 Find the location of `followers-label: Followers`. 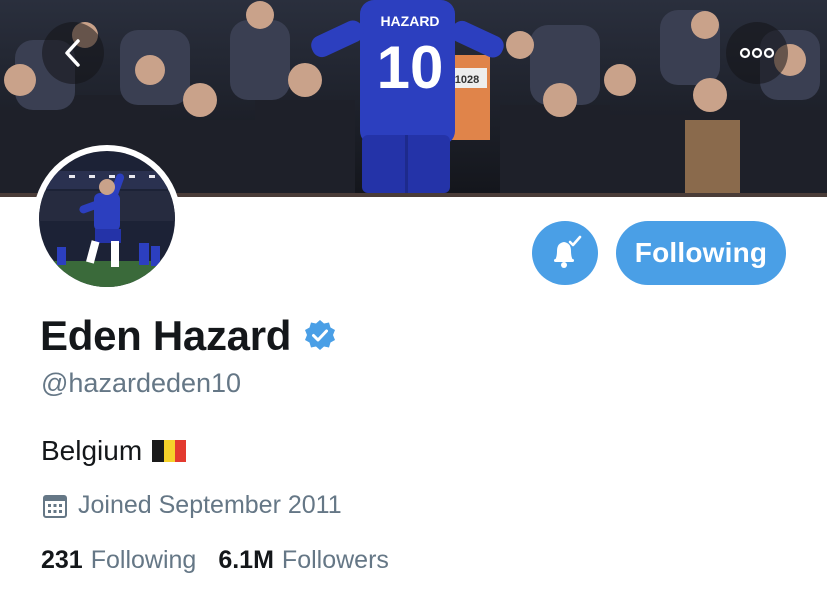

followers-label: Followers is located at coordinates (335, 560).